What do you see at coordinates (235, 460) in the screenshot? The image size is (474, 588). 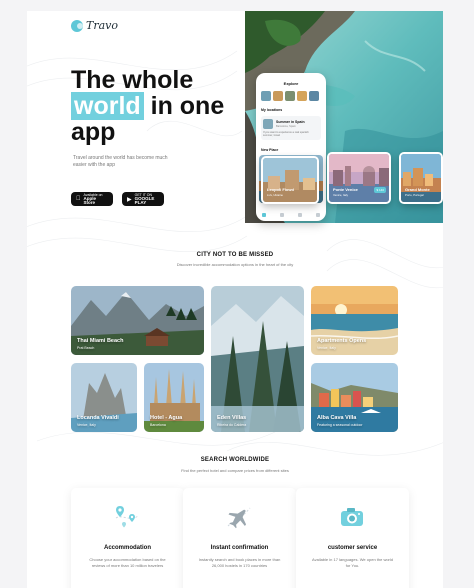 I see `search-section-title: SEARCH WORLDWIDE` at bounding box center [235, 460].